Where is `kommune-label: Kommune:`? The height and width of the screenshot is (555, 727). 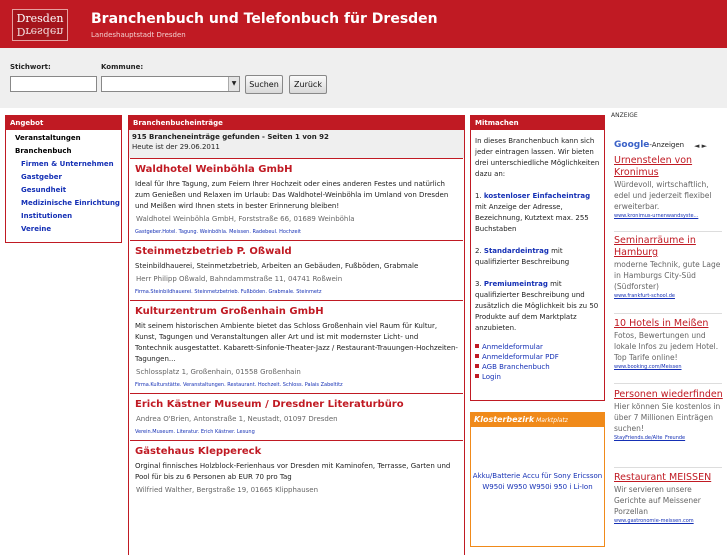
kommune-label: Kommune: is located at coordinates (122, 67).